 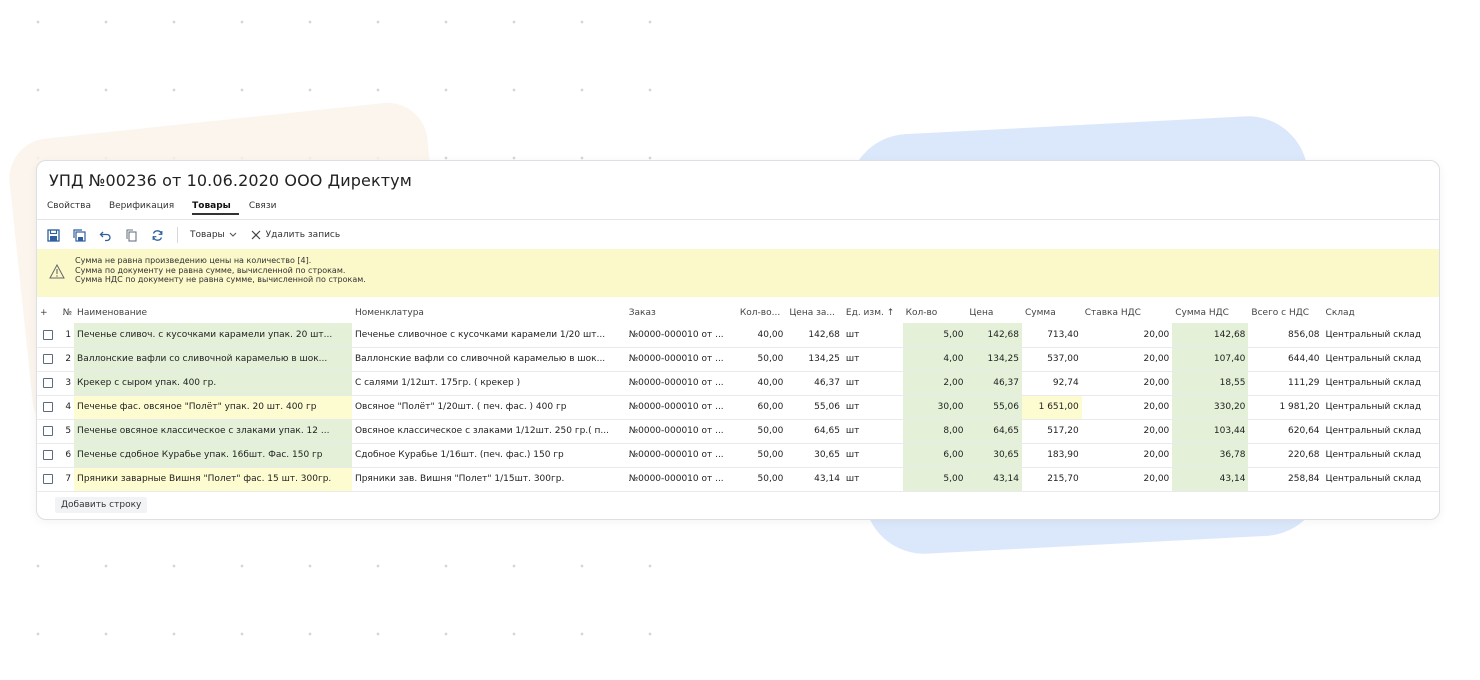 What do you see at coordinates (994, 383) in the screenshot?
I see `cell-price: 46,37` at bounding box center [994, 383].